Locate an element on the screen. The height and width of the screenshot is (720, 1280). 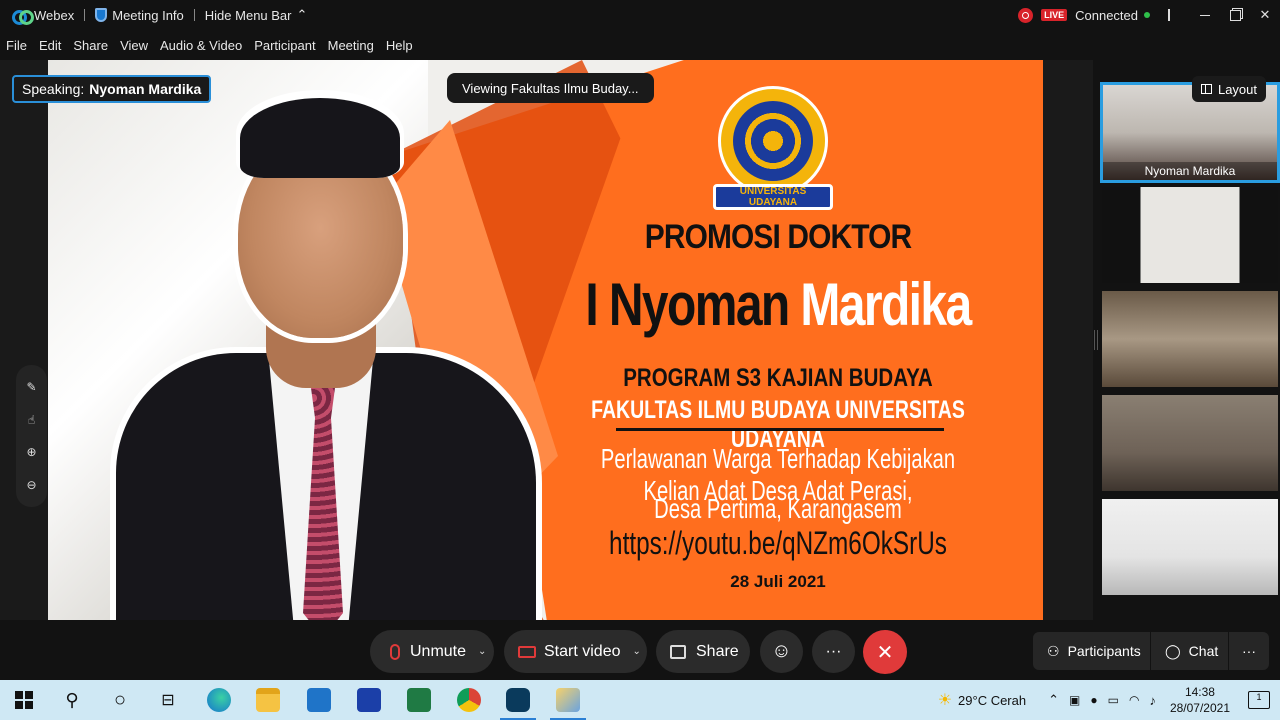
clock: 14:38 28/07/2021 is located at coordinates (1200, 700).